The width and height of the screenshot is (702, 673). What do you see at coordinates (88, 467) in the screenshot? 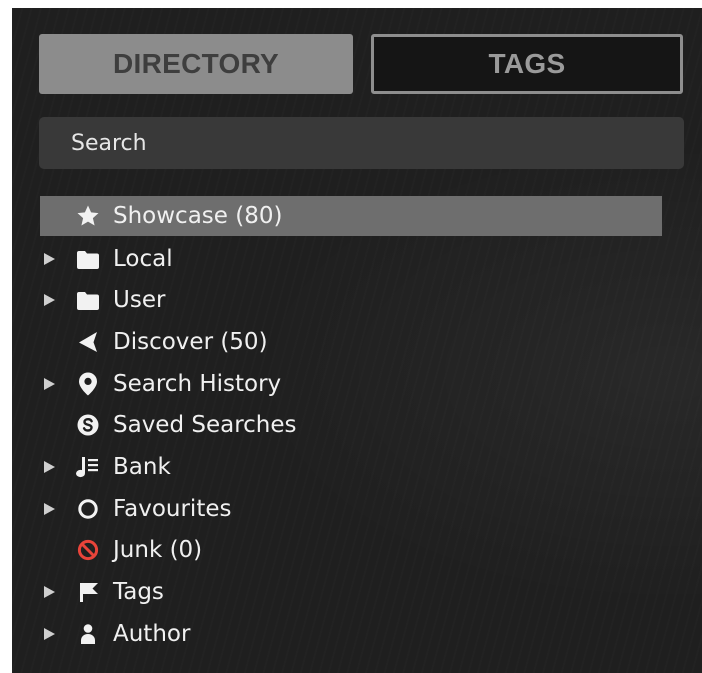
I see `bank-music-icon` at bounding box center [88, 467].